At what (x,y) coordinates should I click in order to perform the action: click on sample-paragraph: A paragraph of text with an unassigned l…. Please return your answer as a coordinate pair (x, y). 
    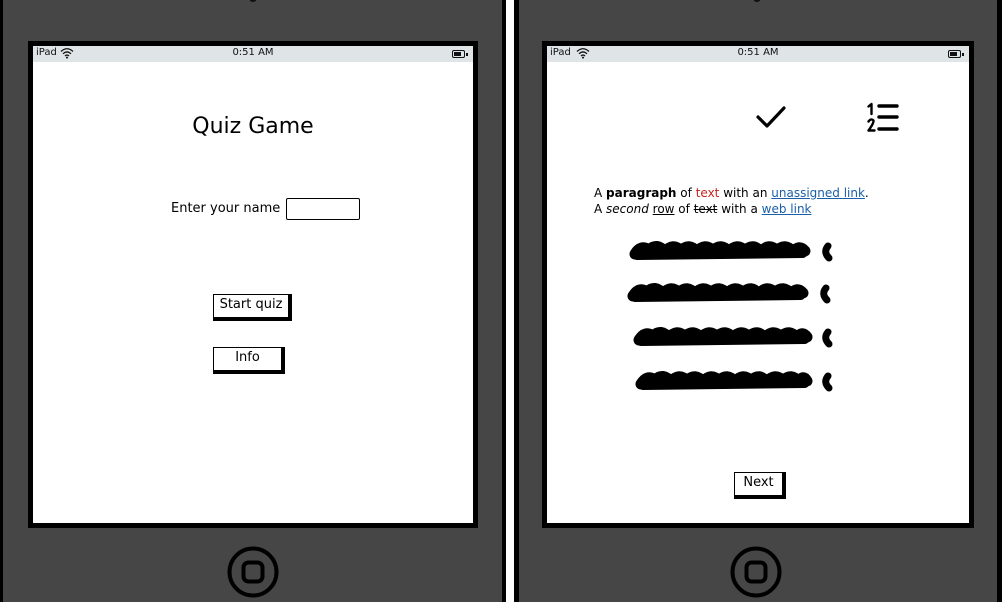
    Looking at the image, I should click on (731, 201).